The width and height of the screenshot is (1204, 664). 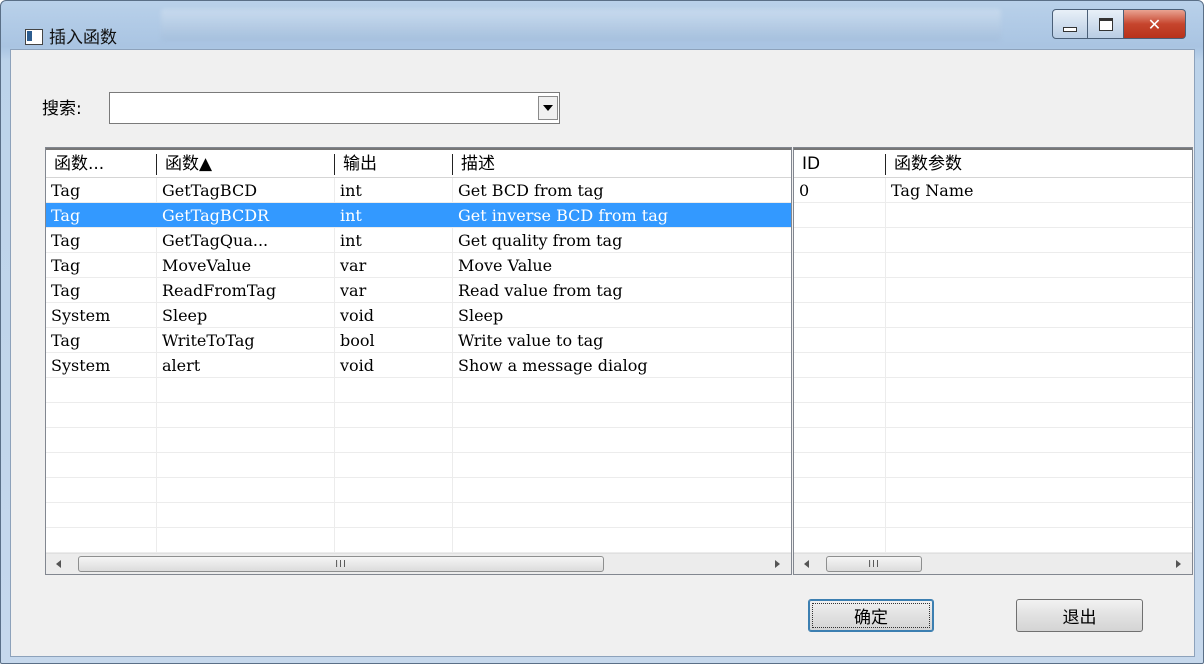 What do you see at coordinates (839, 164) in the screenshot?
I see `column-header-id: ID` at bounding box center [839, 164].